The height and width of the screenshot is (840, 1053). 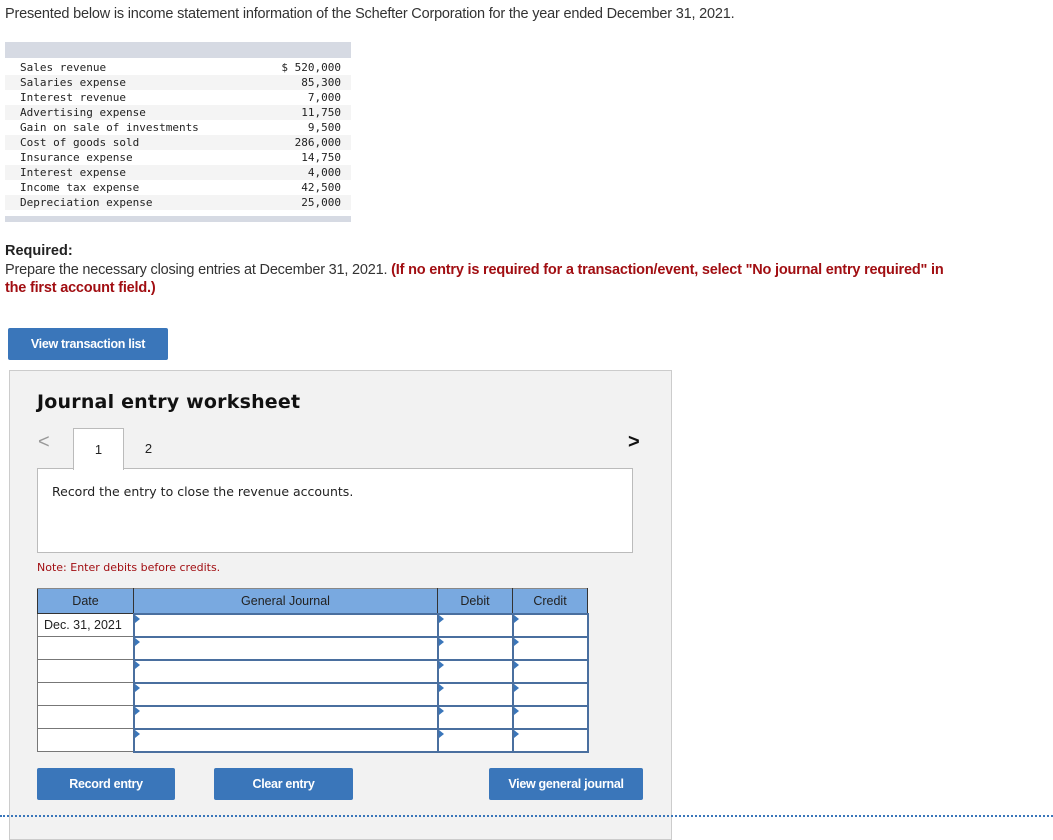 I want to click on statement-row: Interest revenue 7,000, so click(x=178, y=97).